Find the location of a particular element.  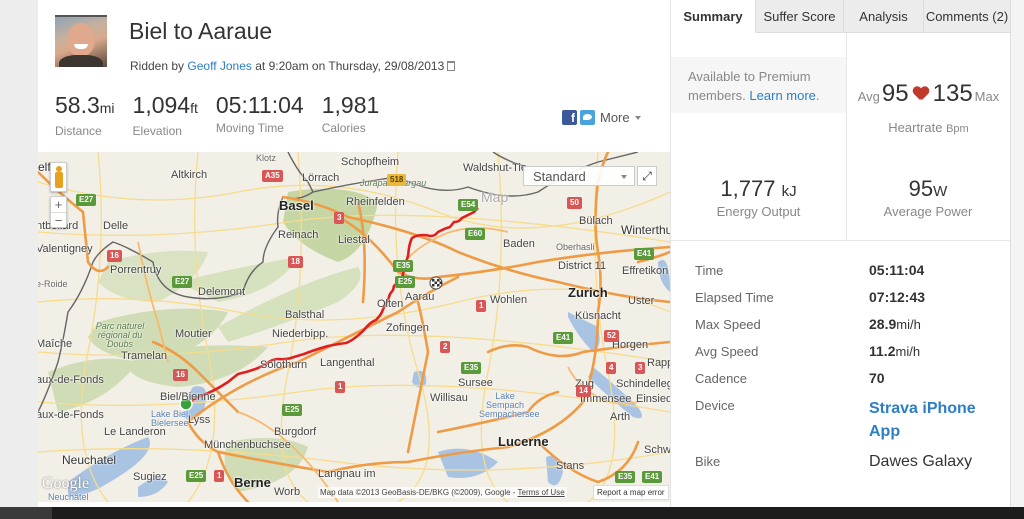

map-label: Moutier is located at coordinates (193, 334).